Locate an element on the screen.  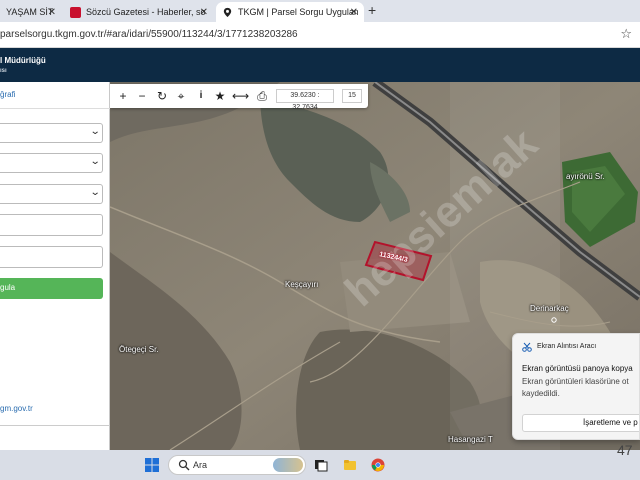
taskbar: Ara is located at coordinates (320, 465).